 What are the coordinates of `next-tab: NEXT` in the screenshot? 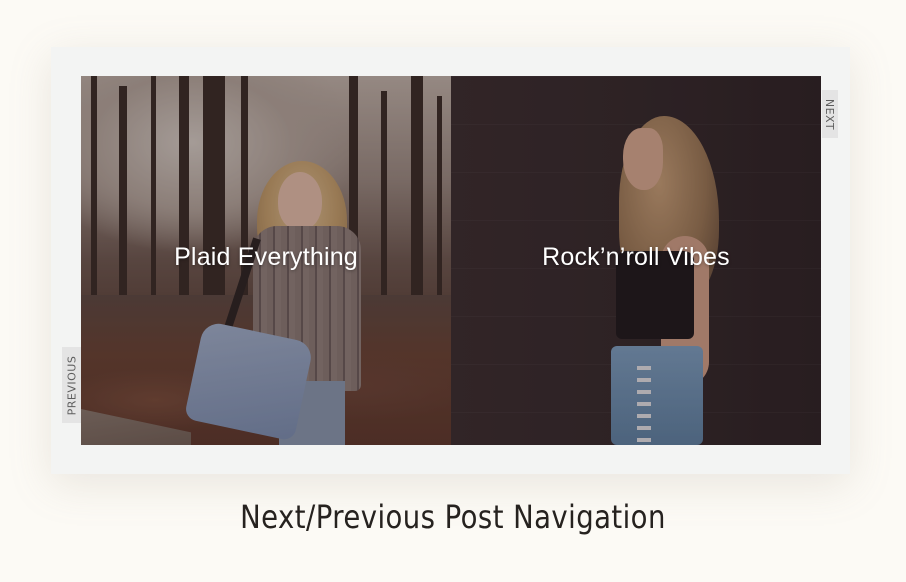 It's located at (830, 114).